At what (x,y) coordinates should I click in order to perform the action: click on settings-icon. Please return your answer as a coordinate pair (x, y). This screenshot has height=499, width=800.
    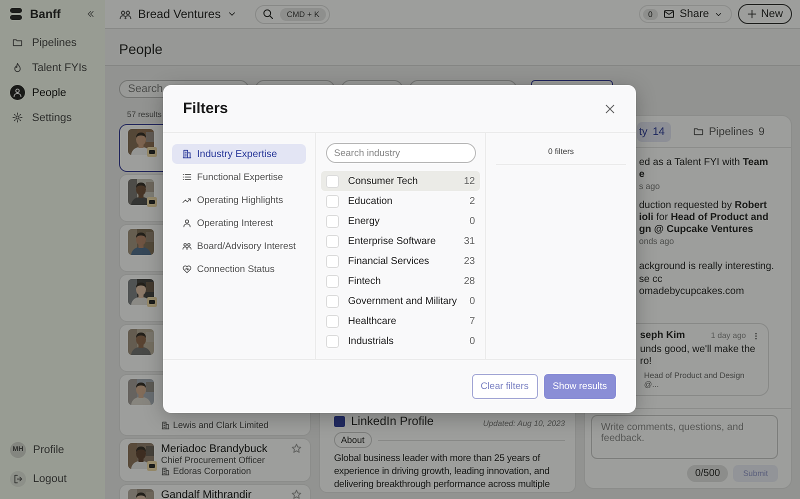
    Looking at the image, I should click on (17, 117).